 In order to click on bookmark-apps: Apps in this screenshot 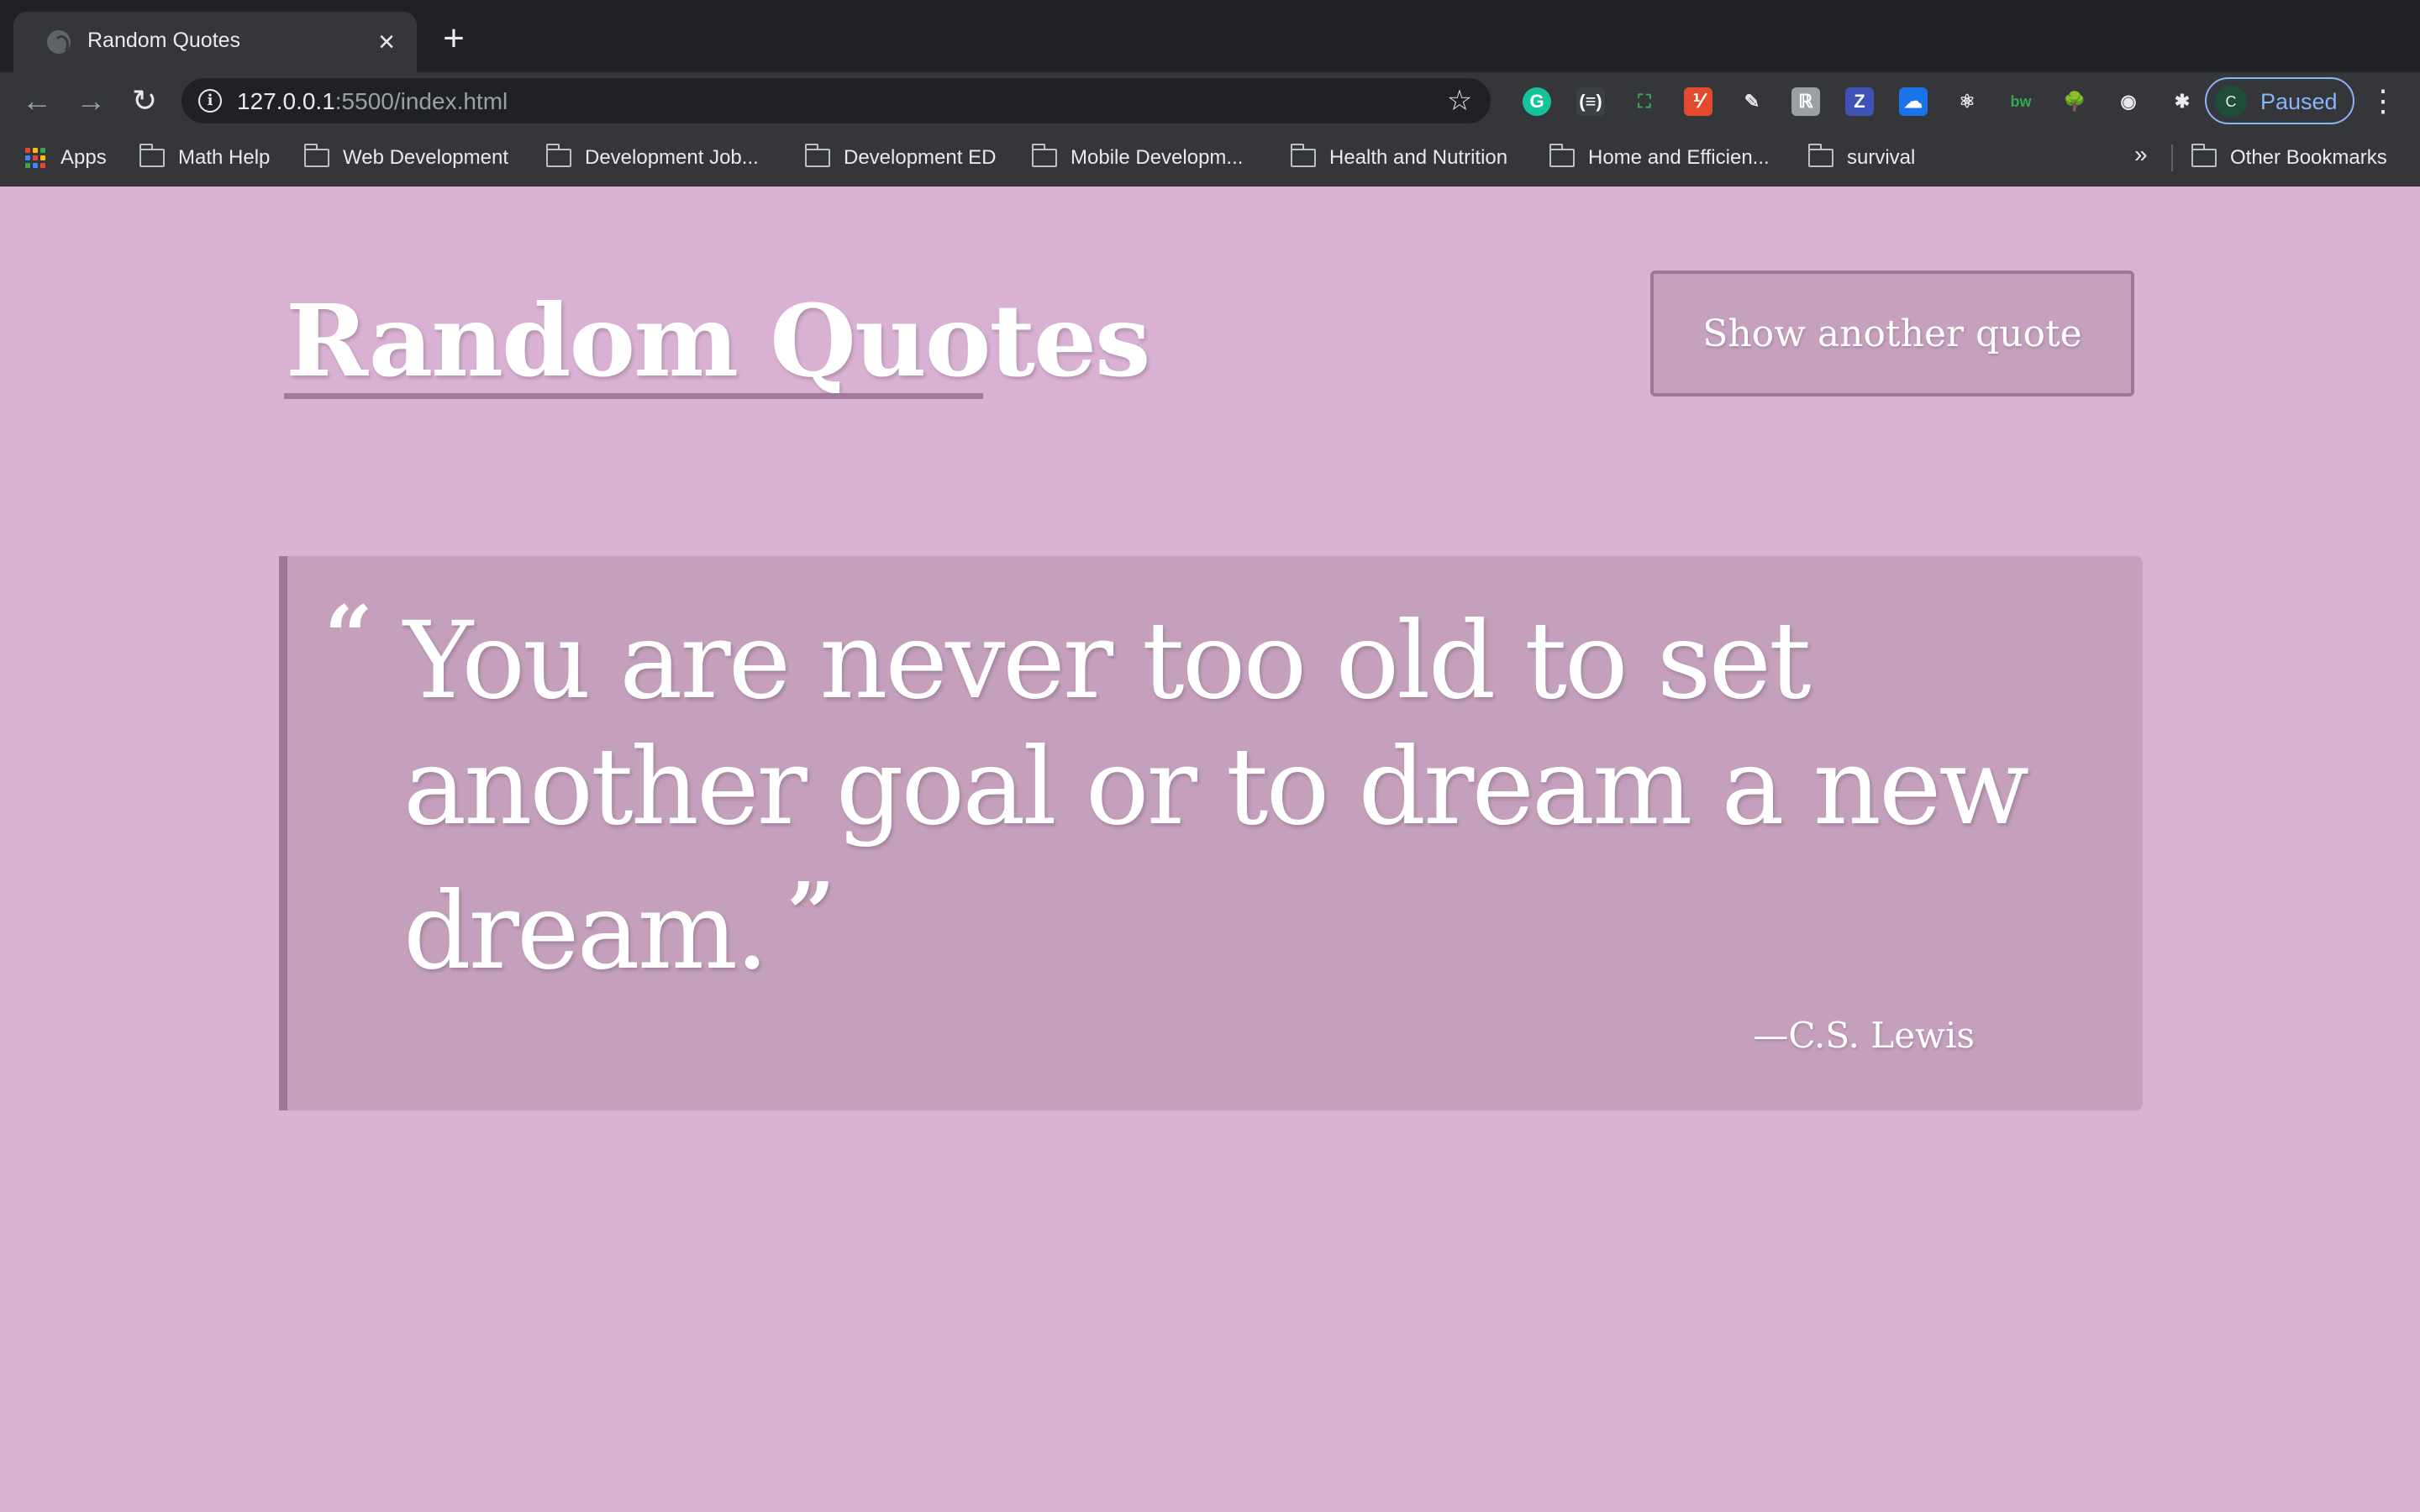, I will do `click(66, 158)`.